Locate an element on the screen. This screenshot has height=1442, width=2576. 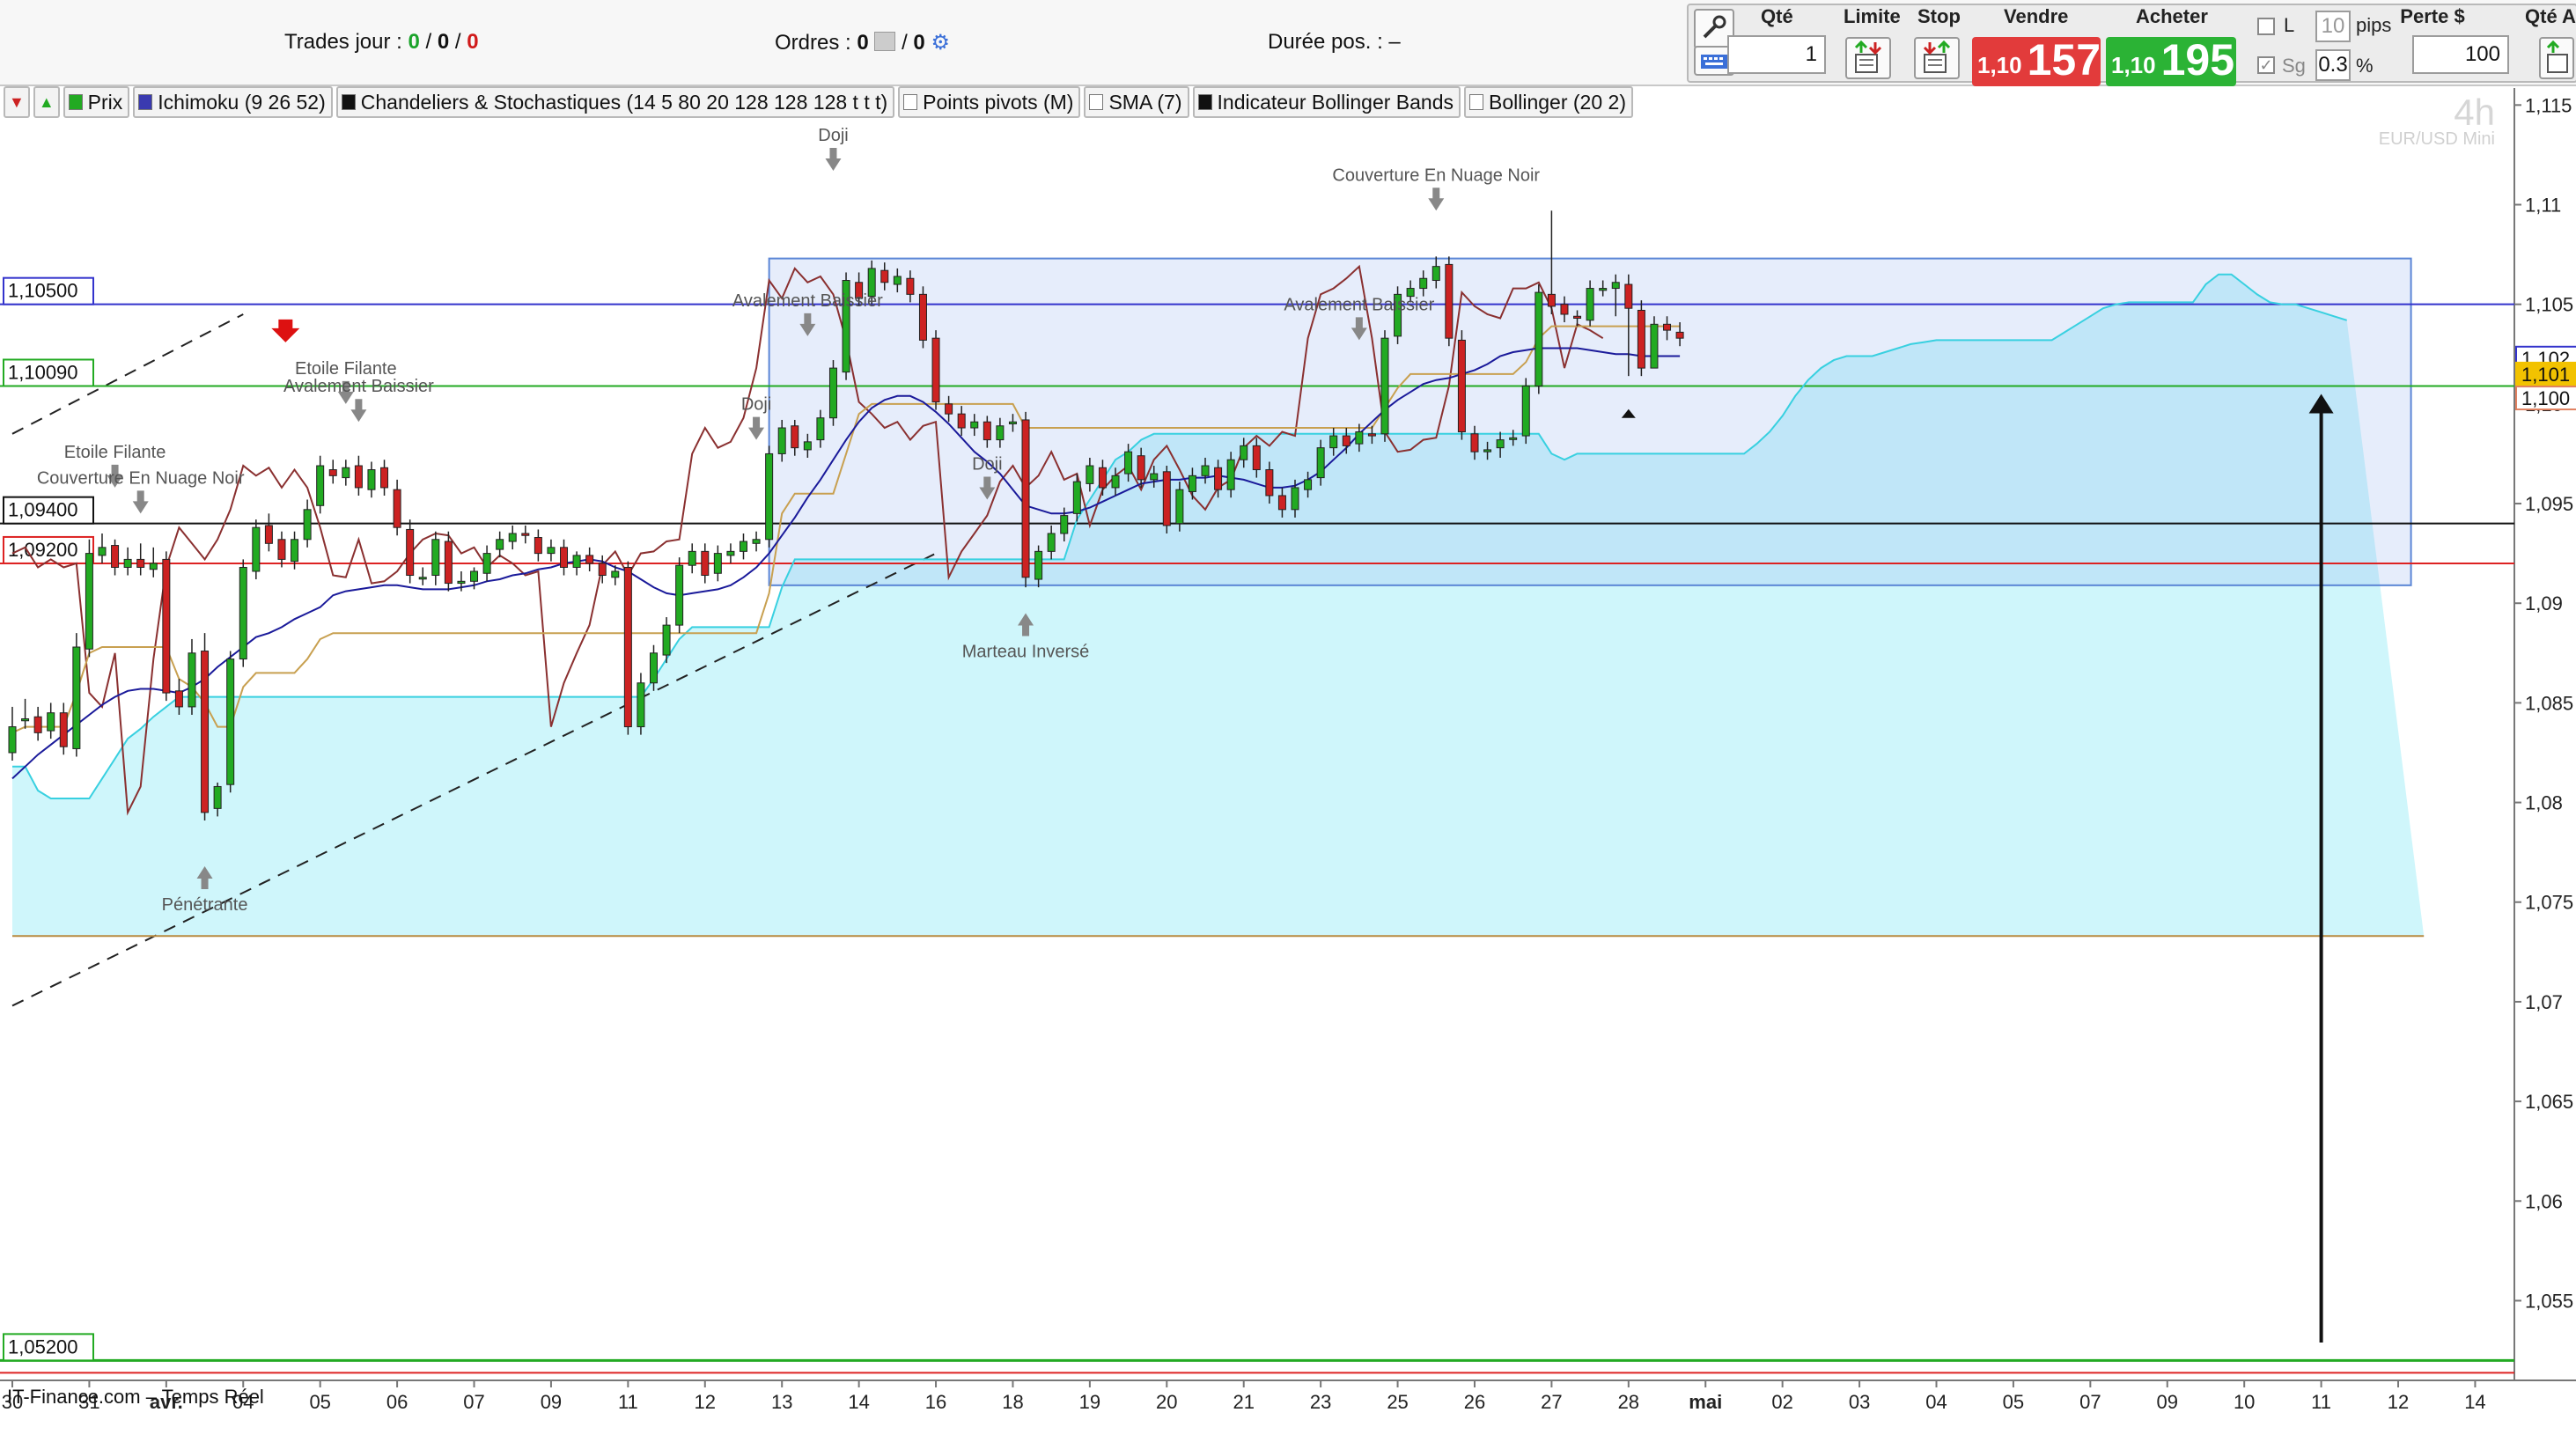
level-label: 1,10500 is located at coordinates (43, 291).